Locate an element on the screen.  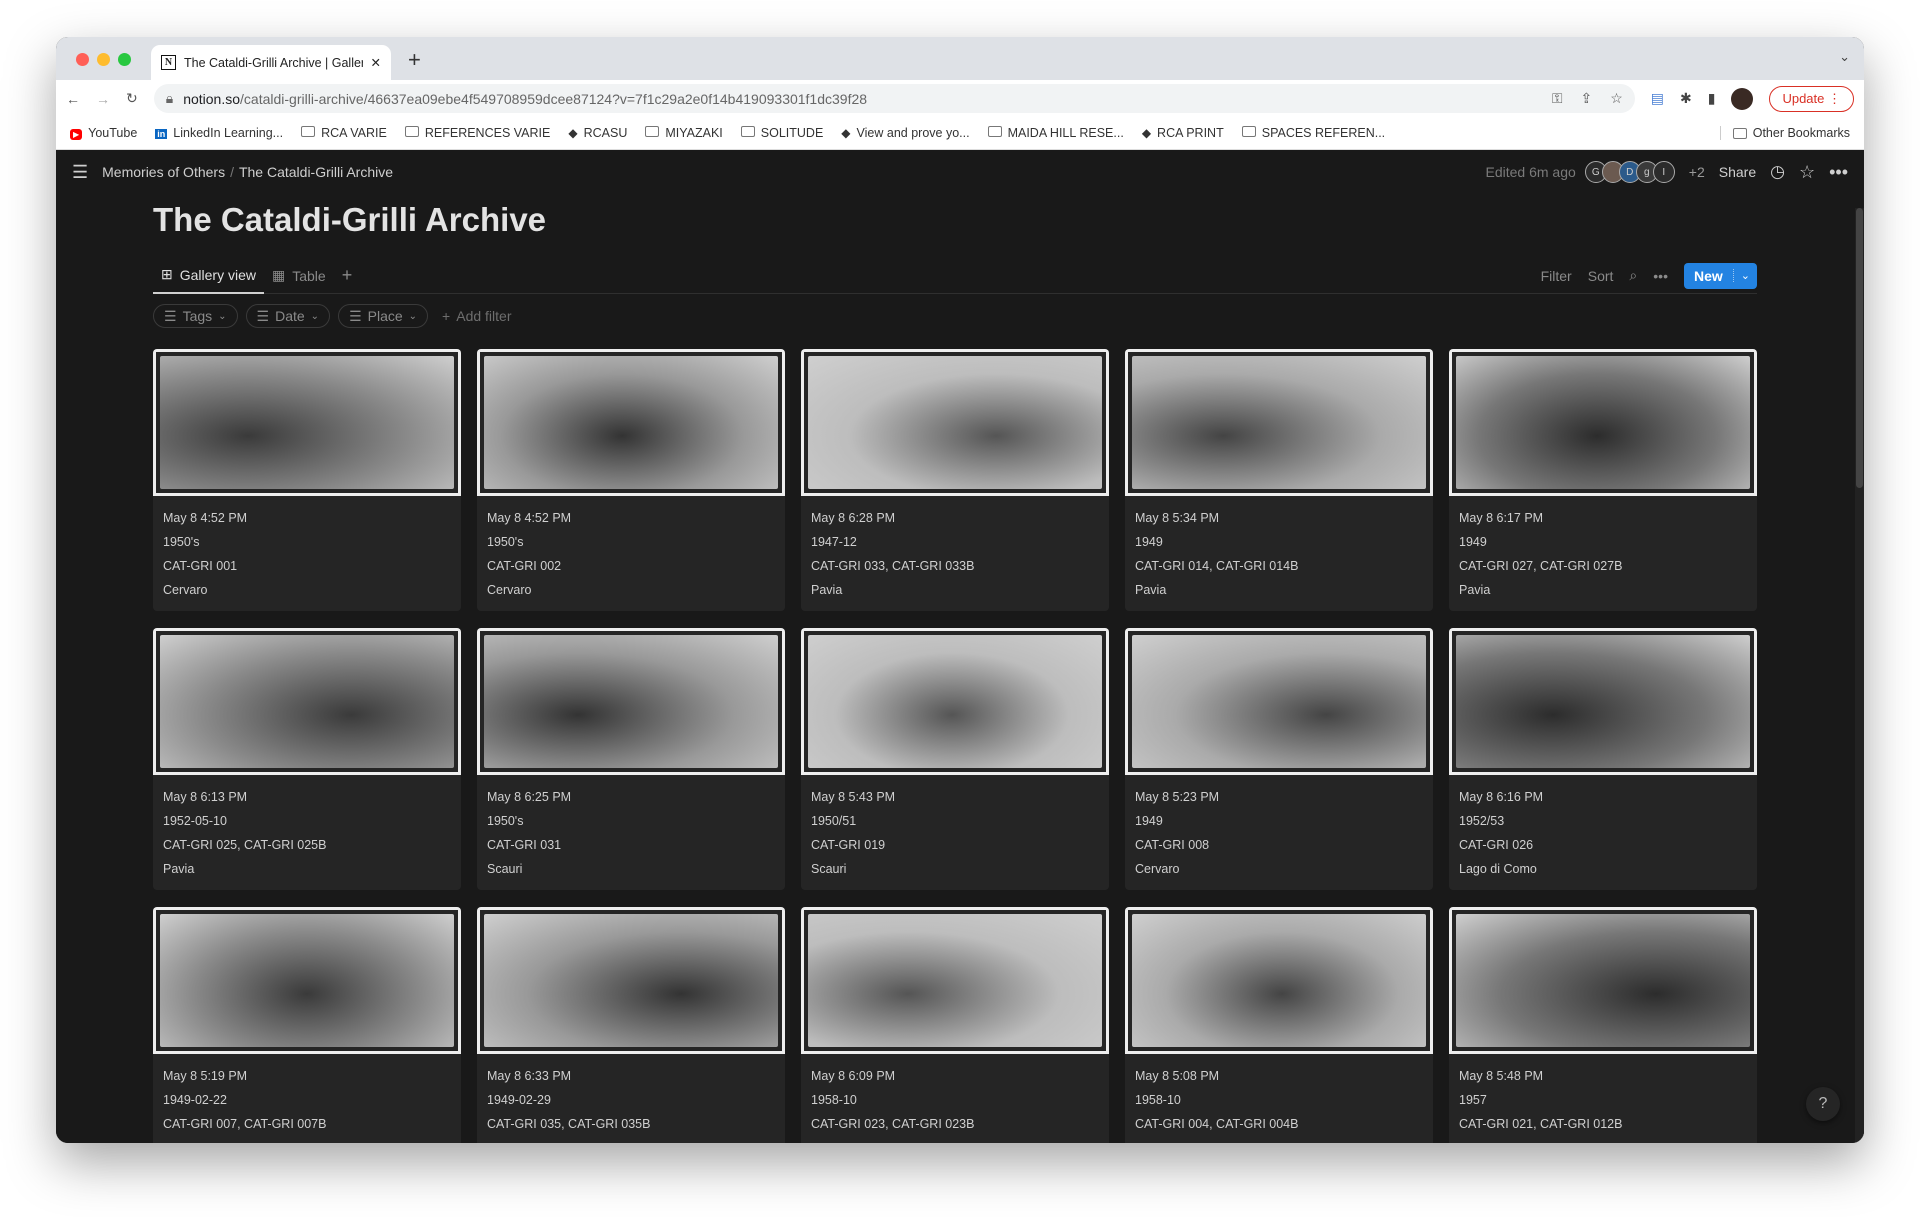
sidepanel-icon: ▮ is located at coordinates (1712, 98).